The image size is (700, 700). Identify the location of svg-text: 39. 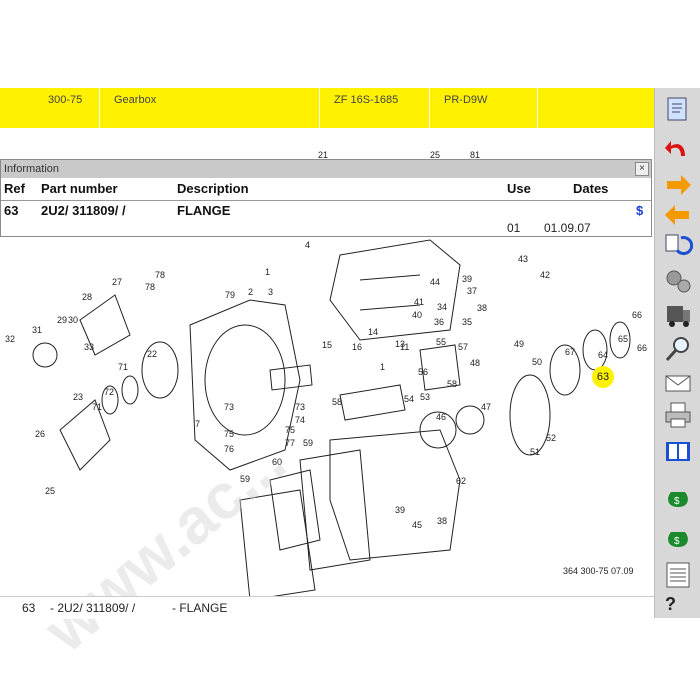
(400, 510).